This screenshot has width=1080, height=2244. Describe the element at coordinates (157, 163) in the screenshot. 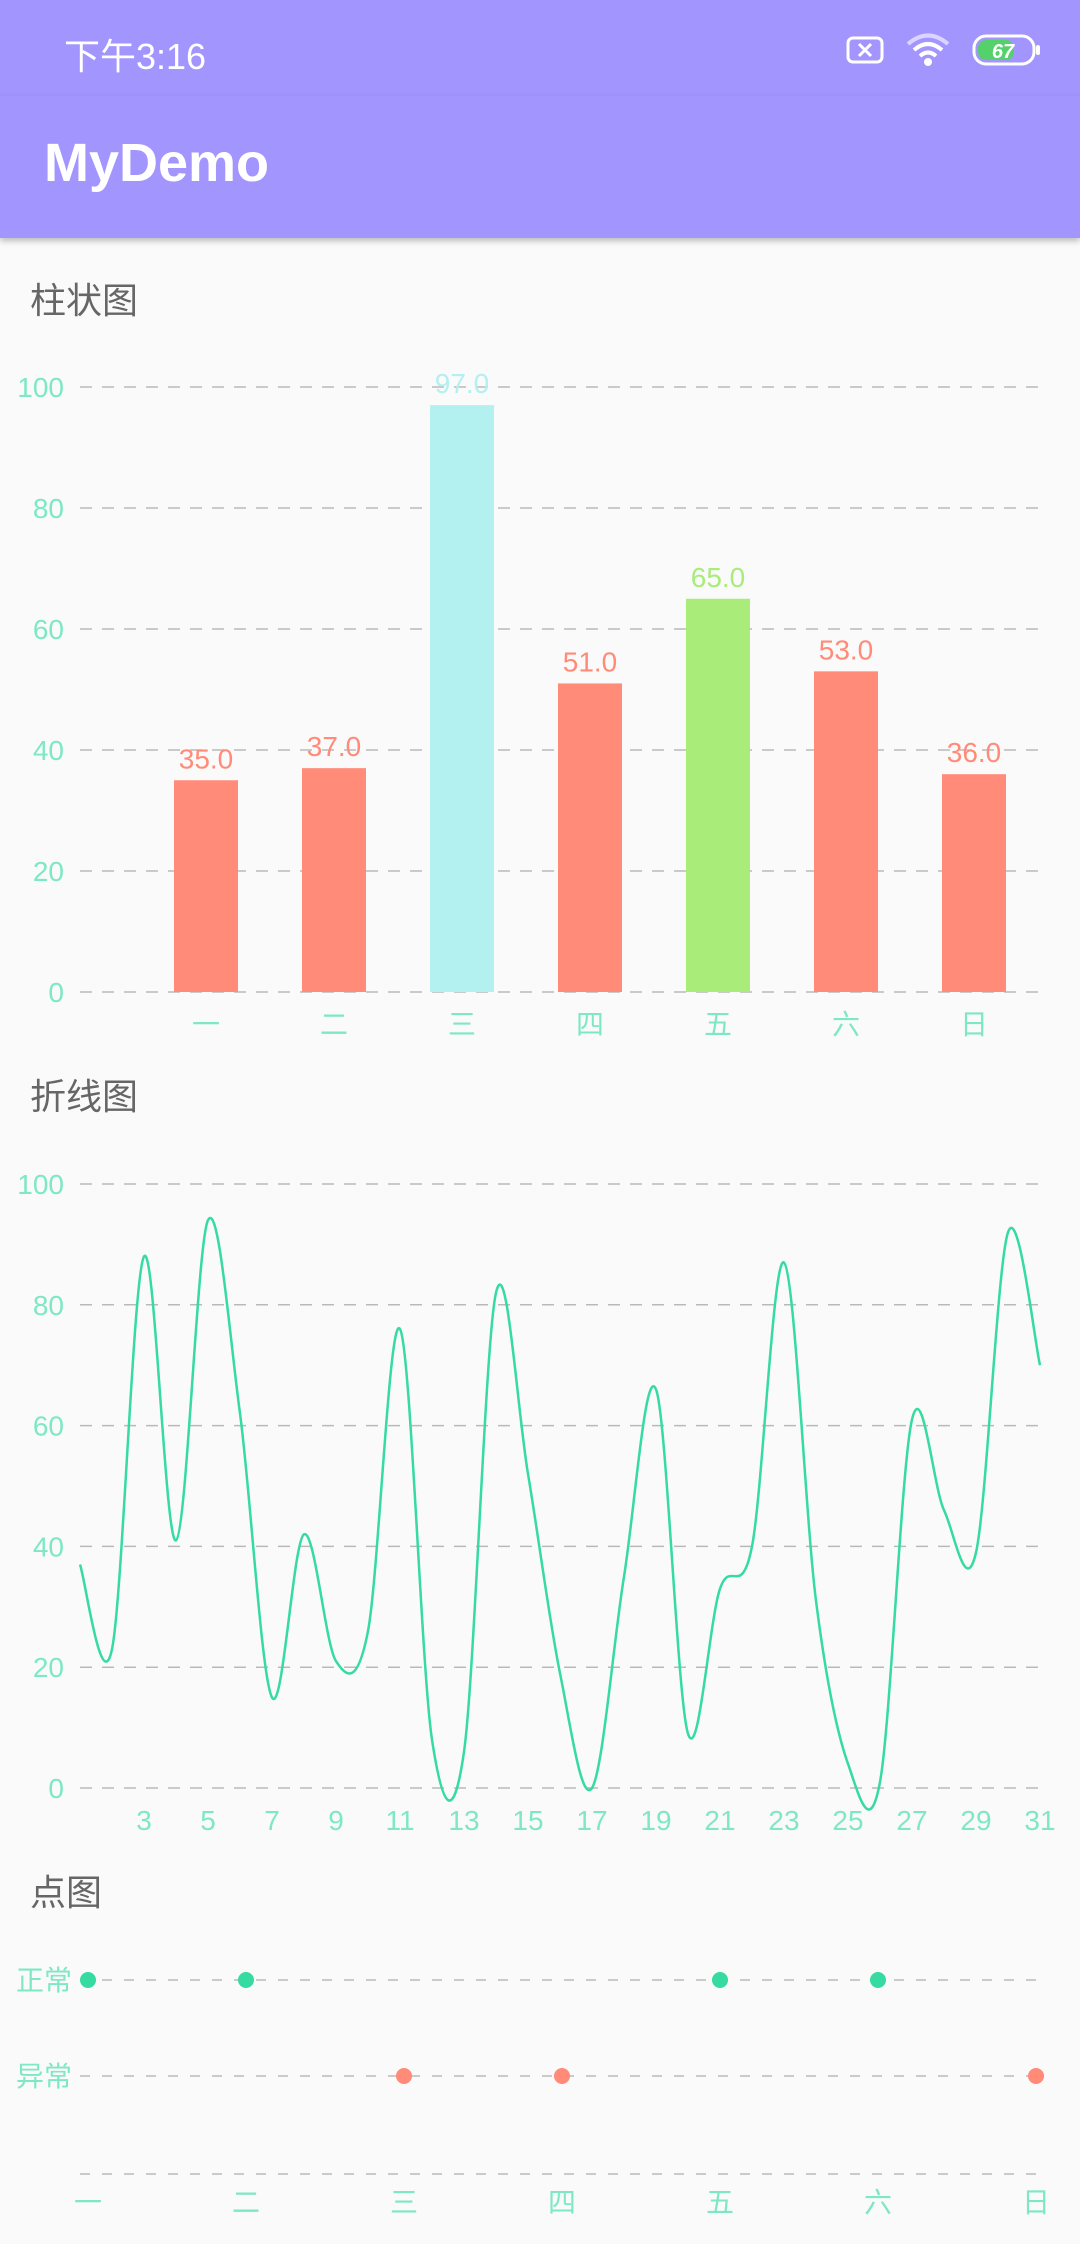

I see `app-title: MyDemo` at that location.